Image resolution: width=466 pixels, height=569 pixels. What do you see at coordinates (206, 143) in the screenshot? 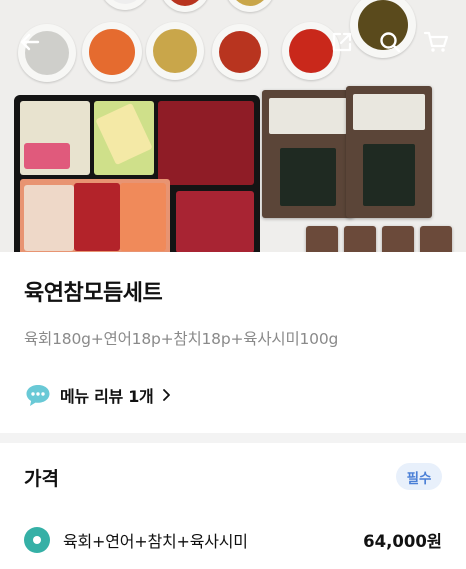
I see `beef-sashimi` at bounding box center [206, 143].